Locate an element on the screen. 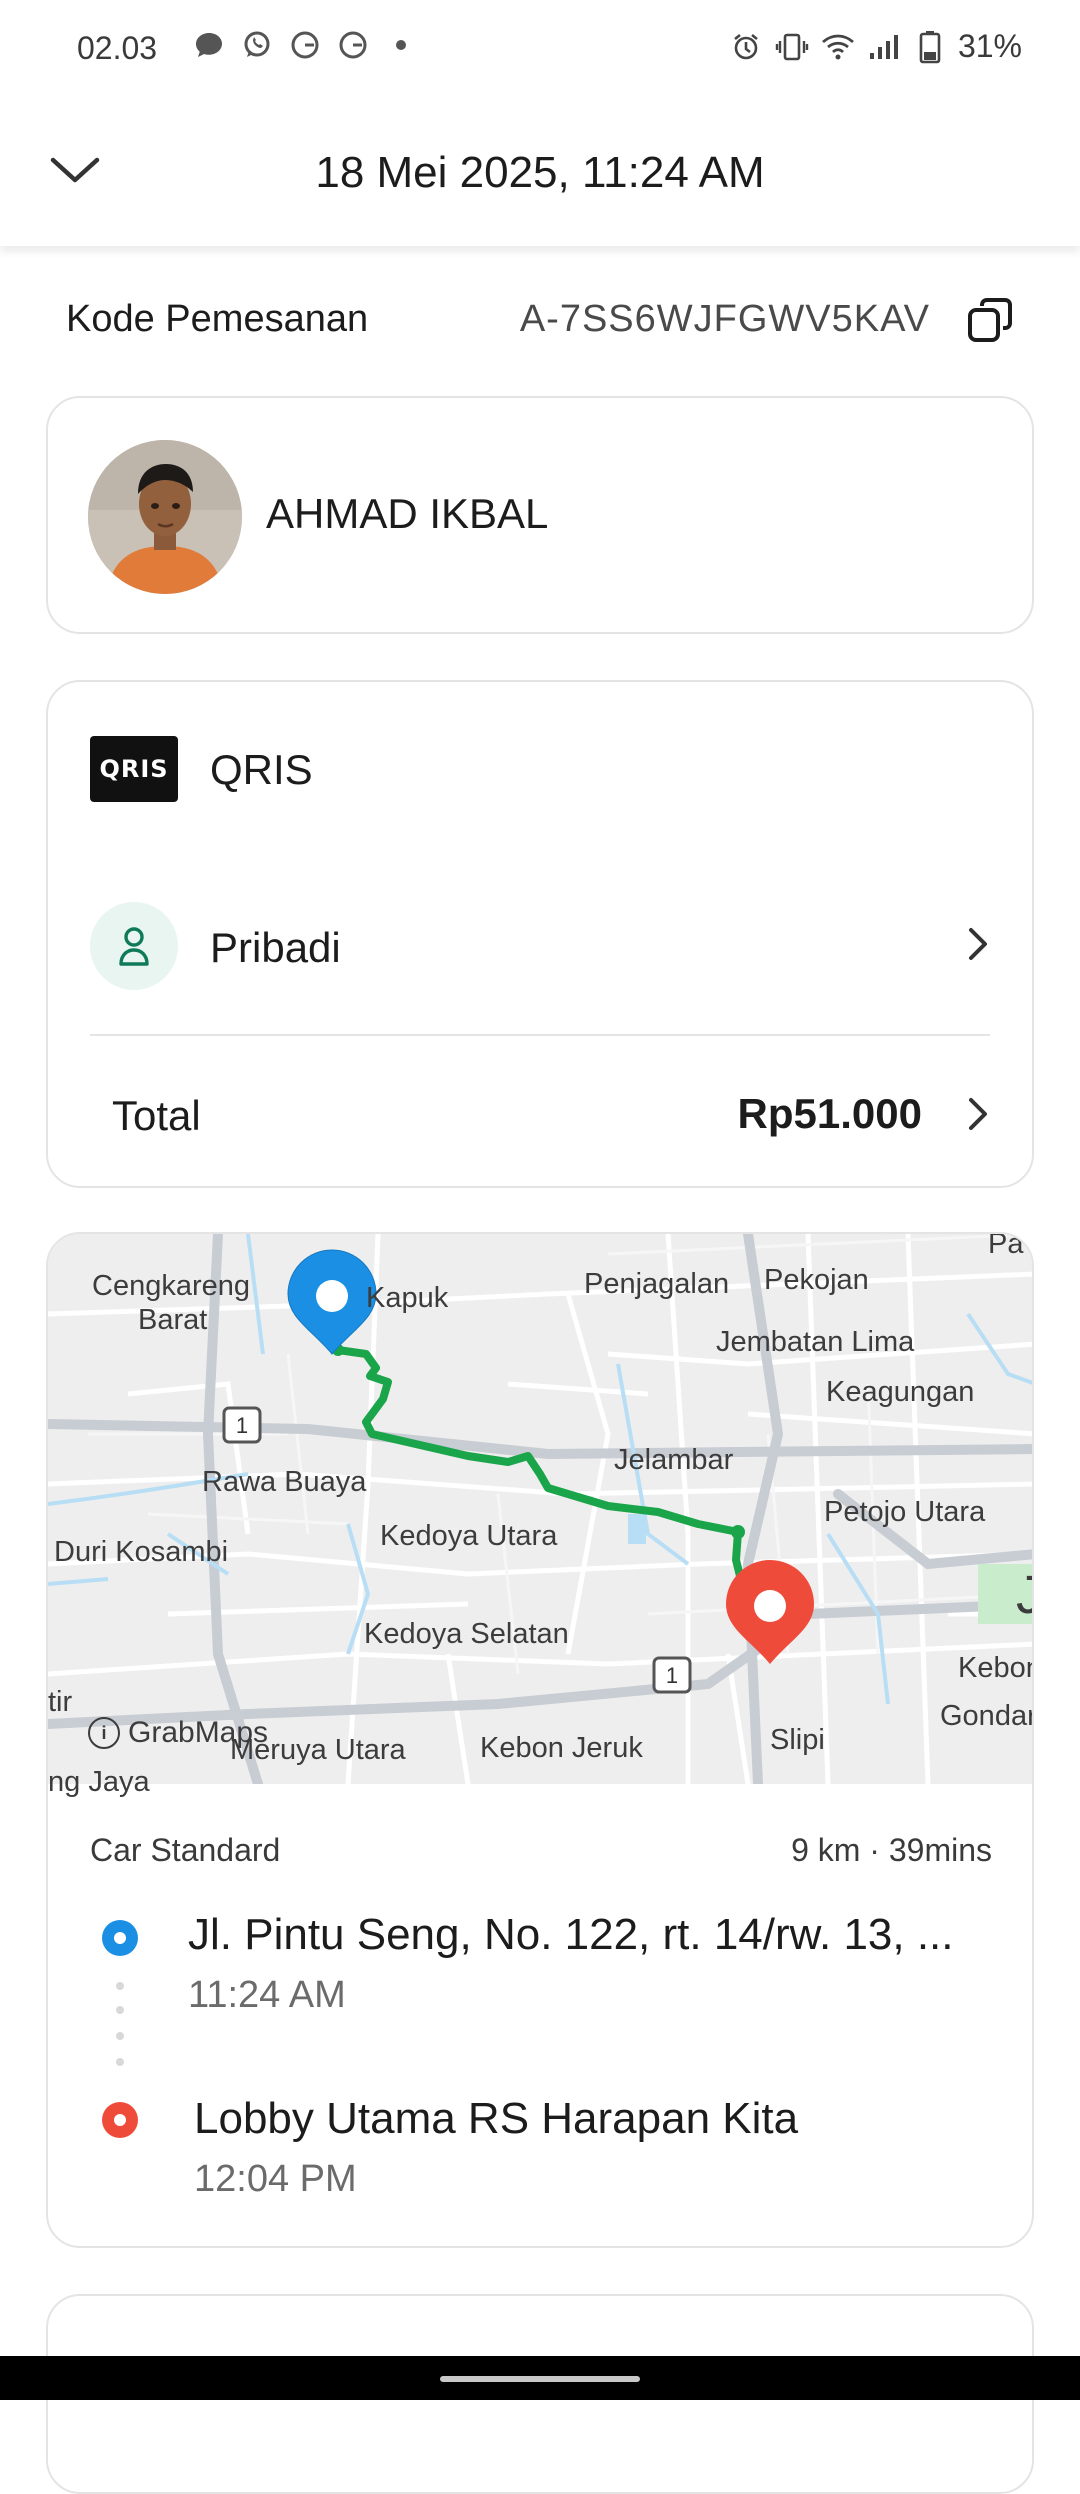 This screenshot has width=1080, height=2494. map-label: Kedoya Utara is located at coordinates (469, 1536).